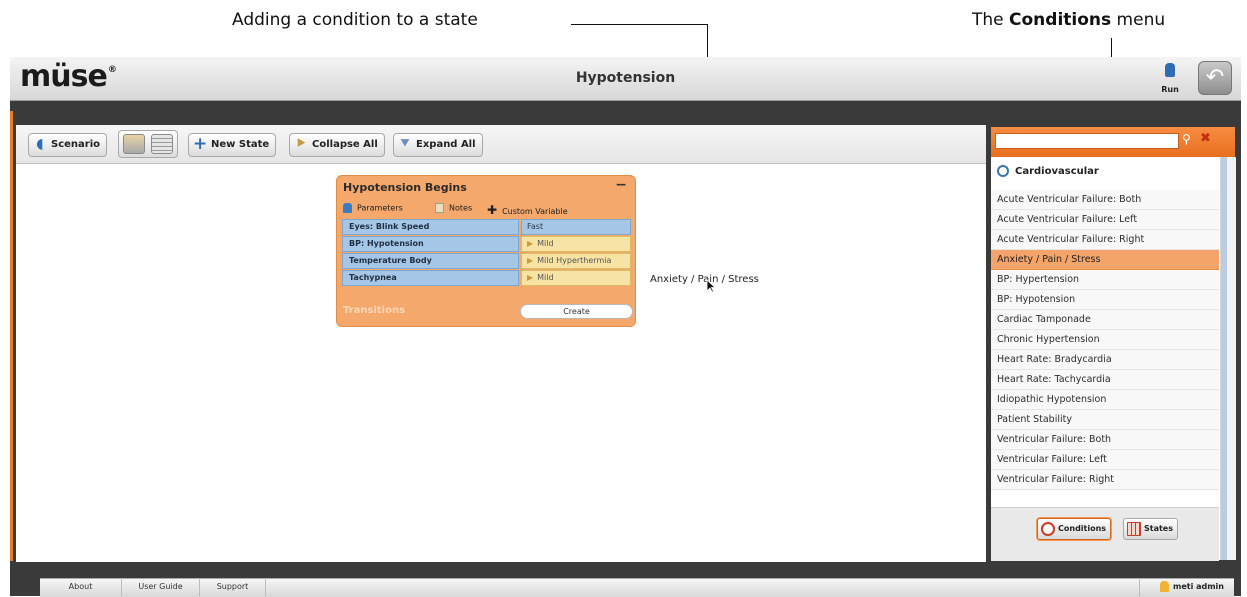 The height and width of the screenshot is (597, 1247). Describe the element at coordinates (576, 227) in the screenshot. I see `param-value: Fast` at that location.